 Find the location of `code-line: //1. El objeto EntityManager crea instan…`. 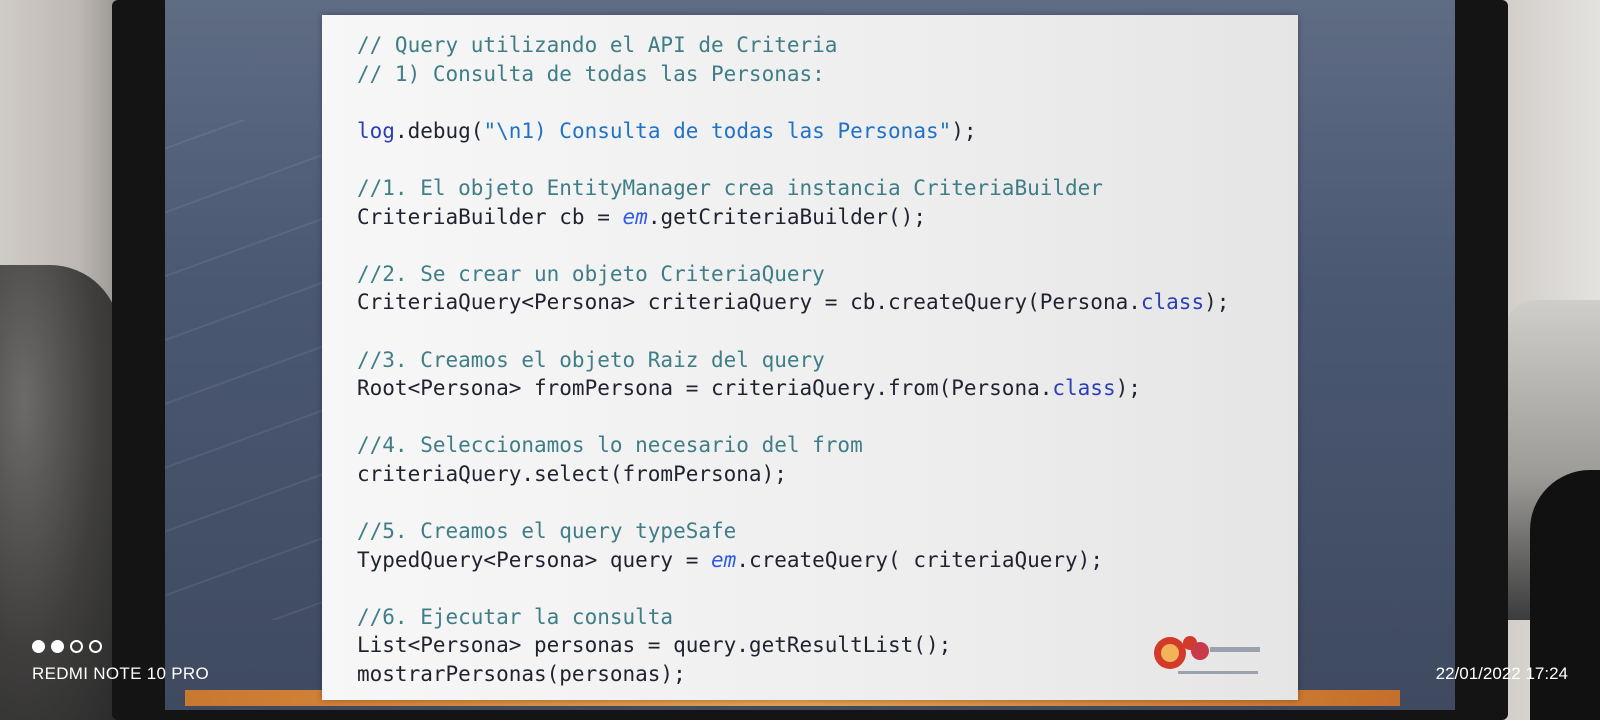

code-line: //1. El objeto EntityManager crea instan… is located at coordinates (817, 188).